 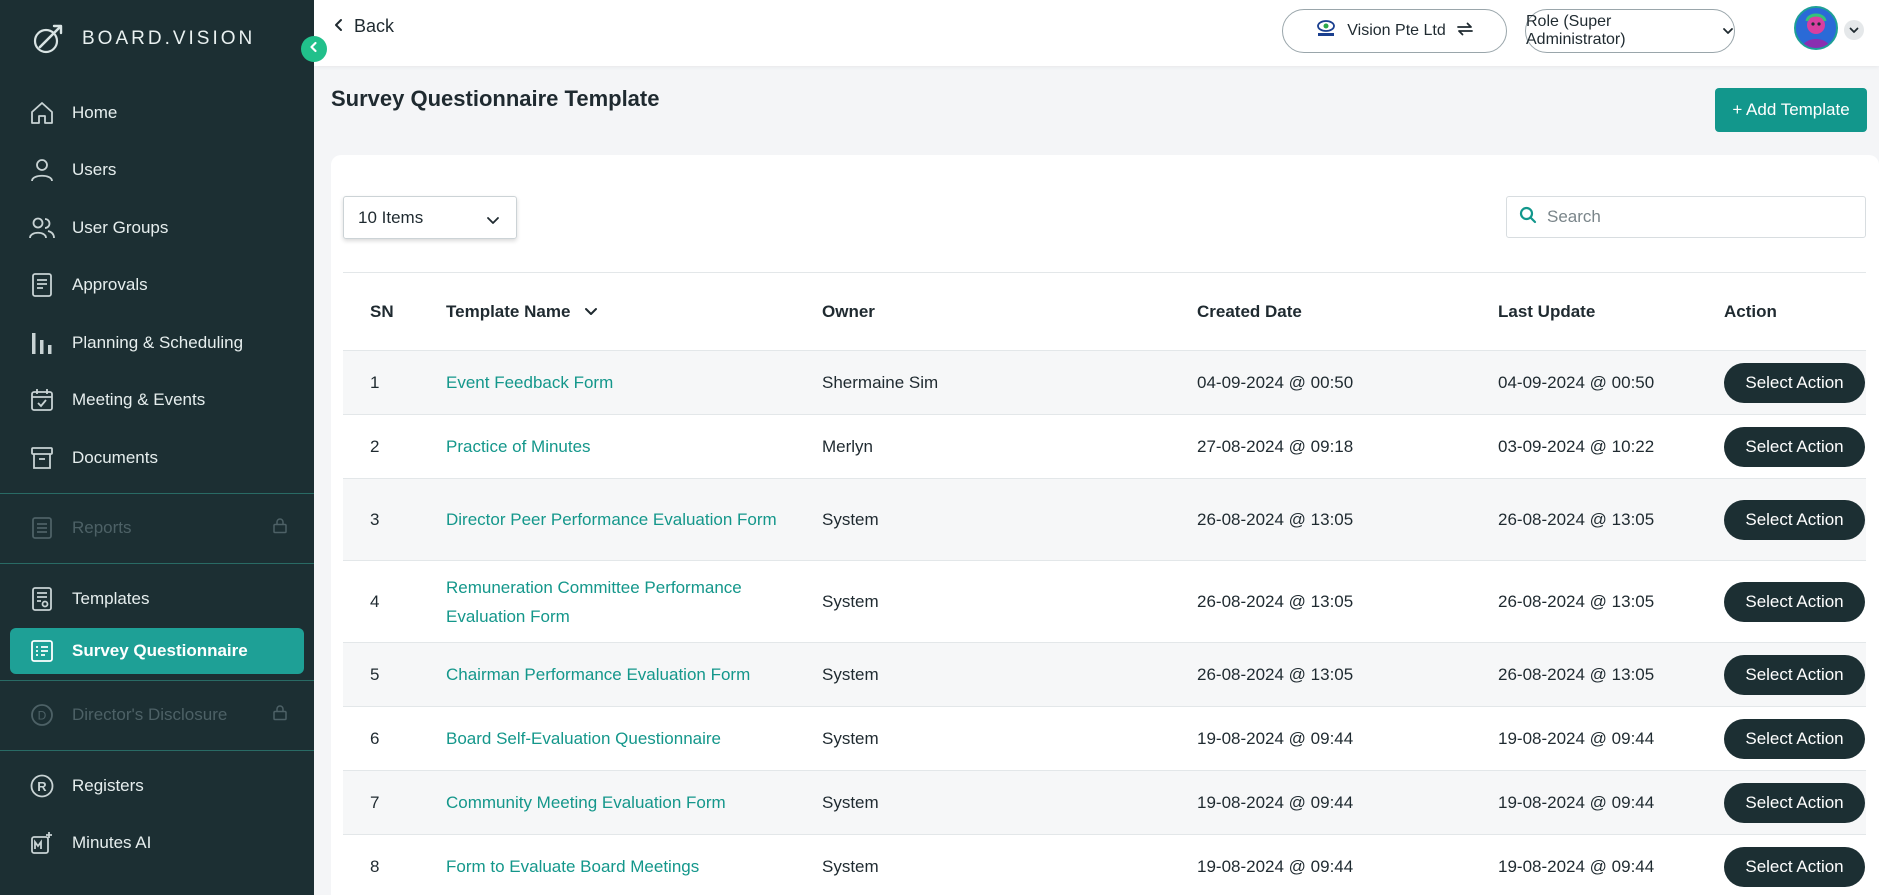 What do you see at coordinates (120, 227) in the screenshot?
I see `sidebar-item-label: User Groups` at bounding box center [120, 227].